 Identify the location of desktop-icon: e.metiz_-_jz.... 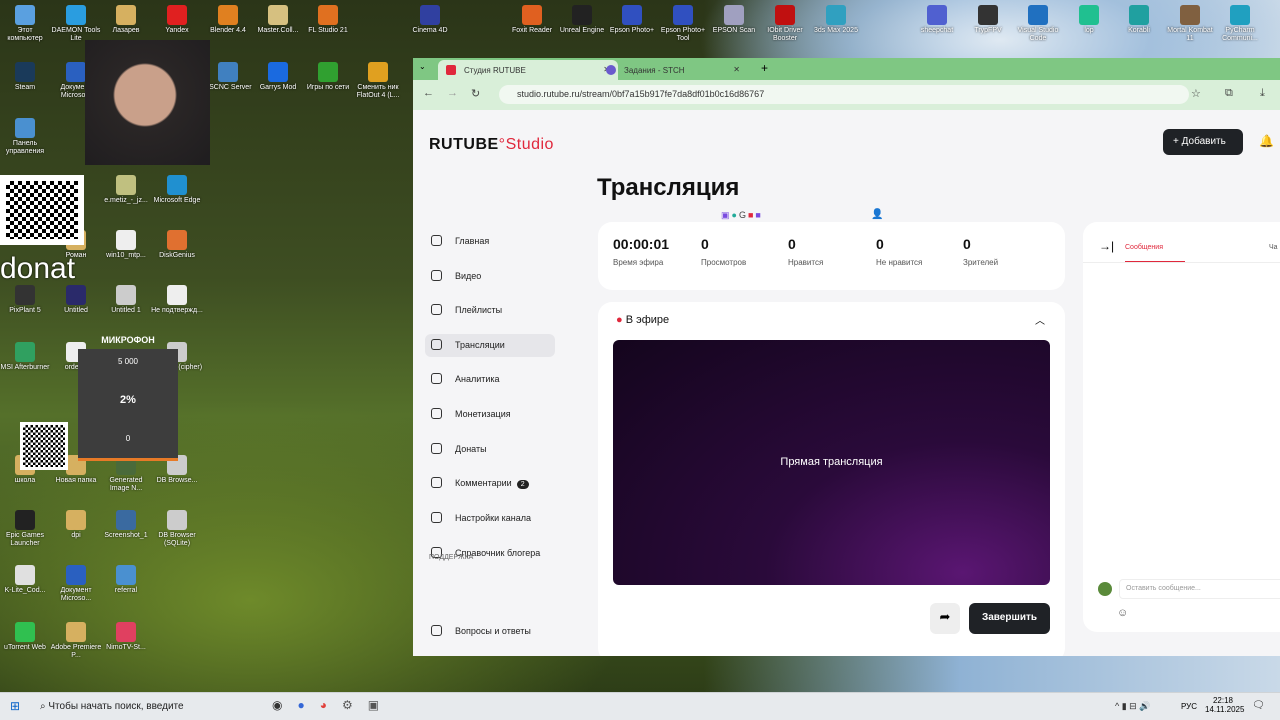
(126, 190).